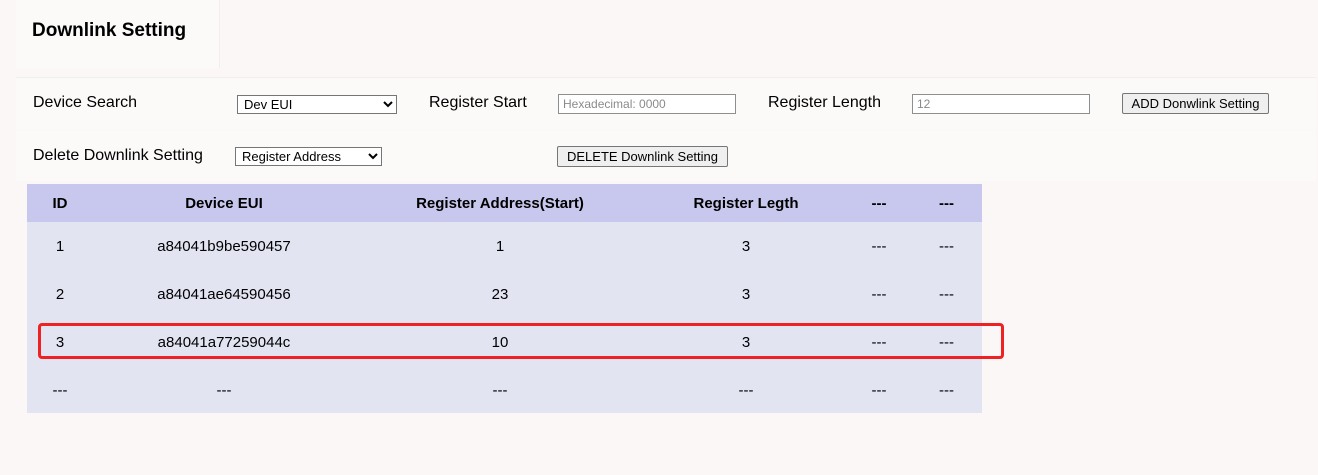  I want to click on cell-device-eui: ---, so click(224, 390).